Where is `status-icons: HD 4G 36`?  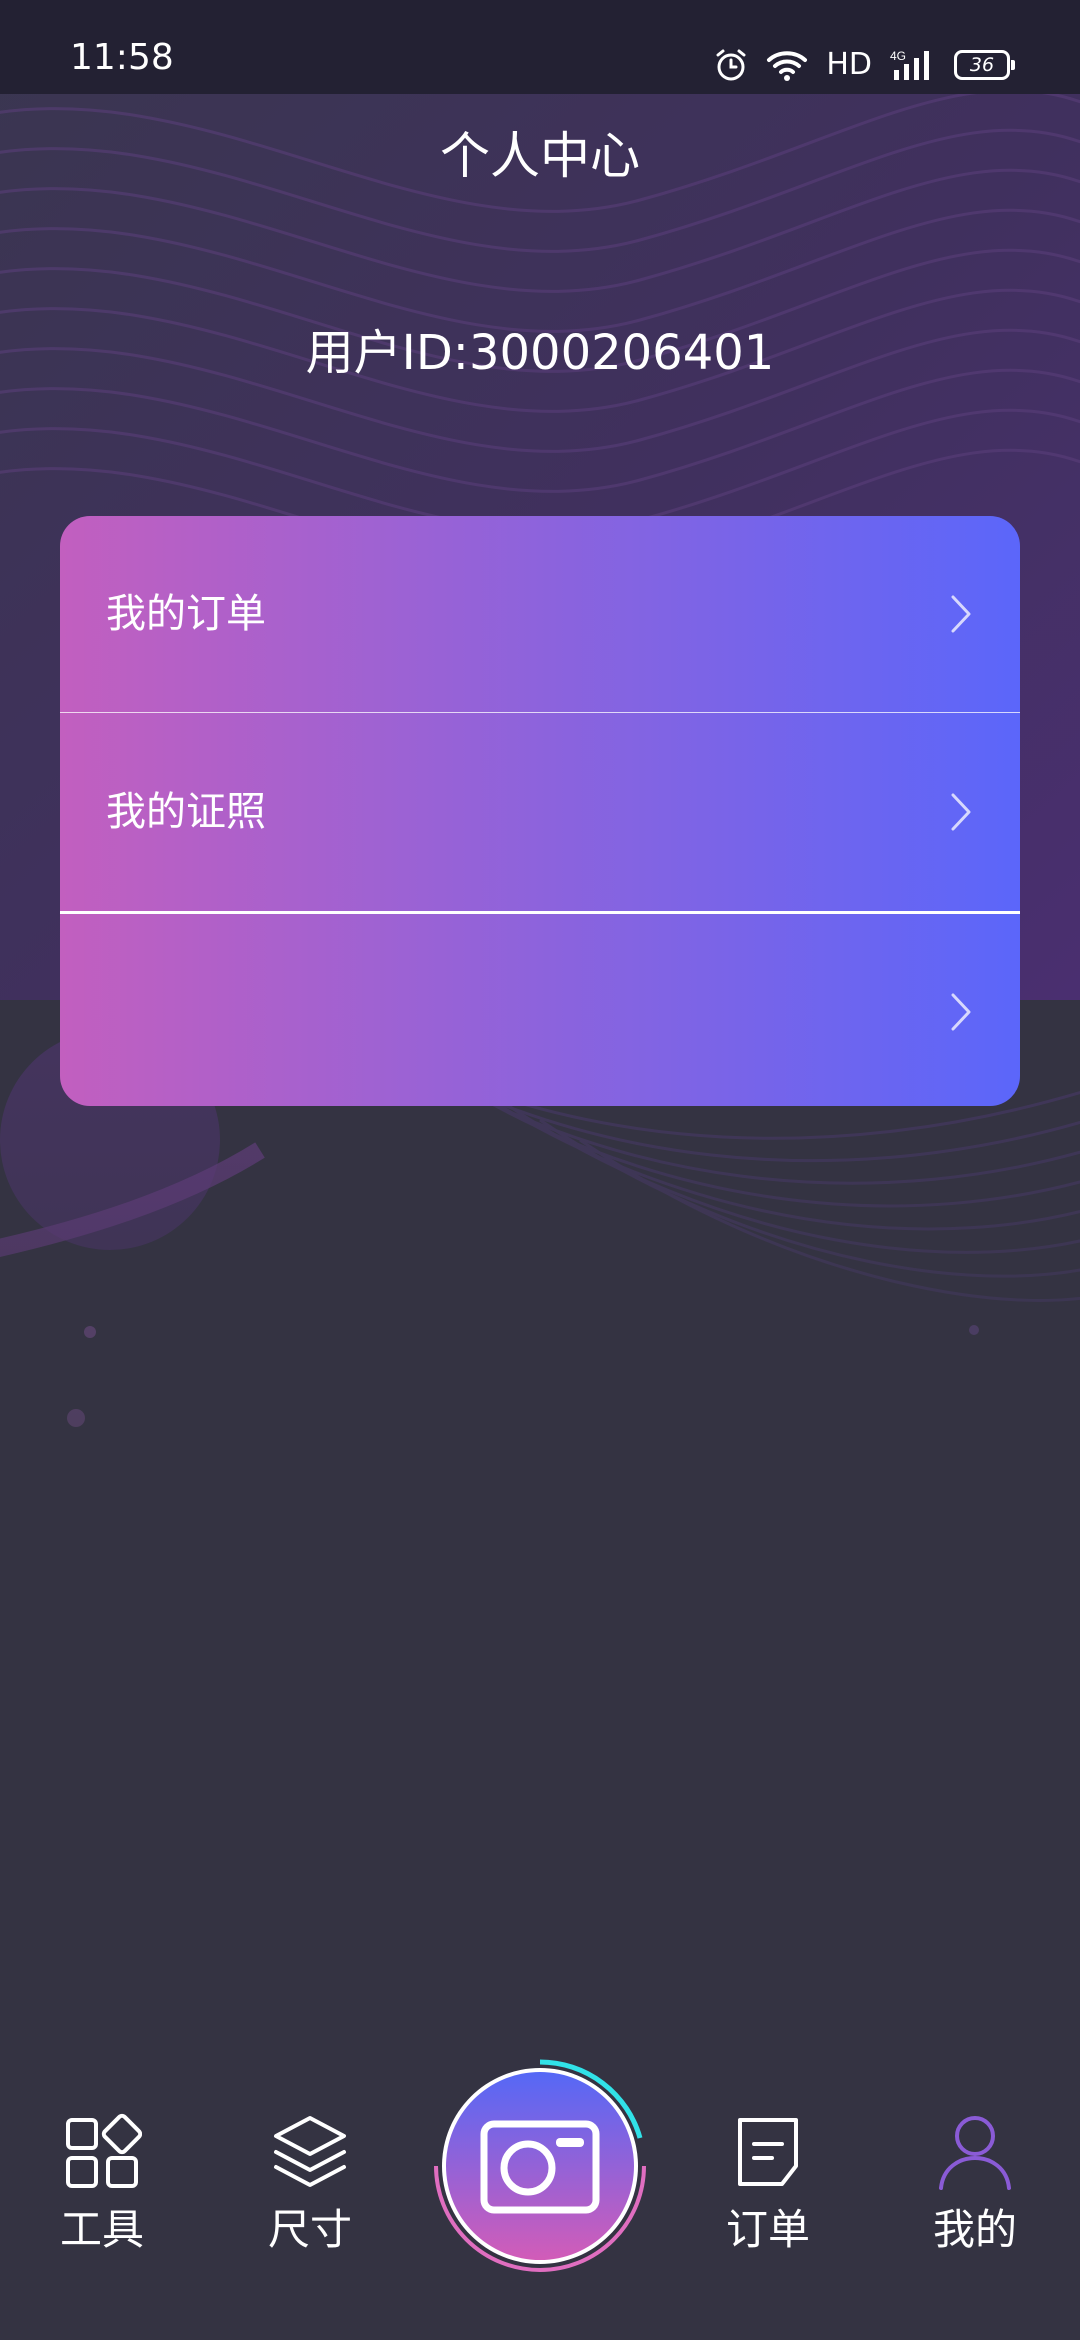 status-icons: HD 4G 36 is located at coordinates (864, 65).